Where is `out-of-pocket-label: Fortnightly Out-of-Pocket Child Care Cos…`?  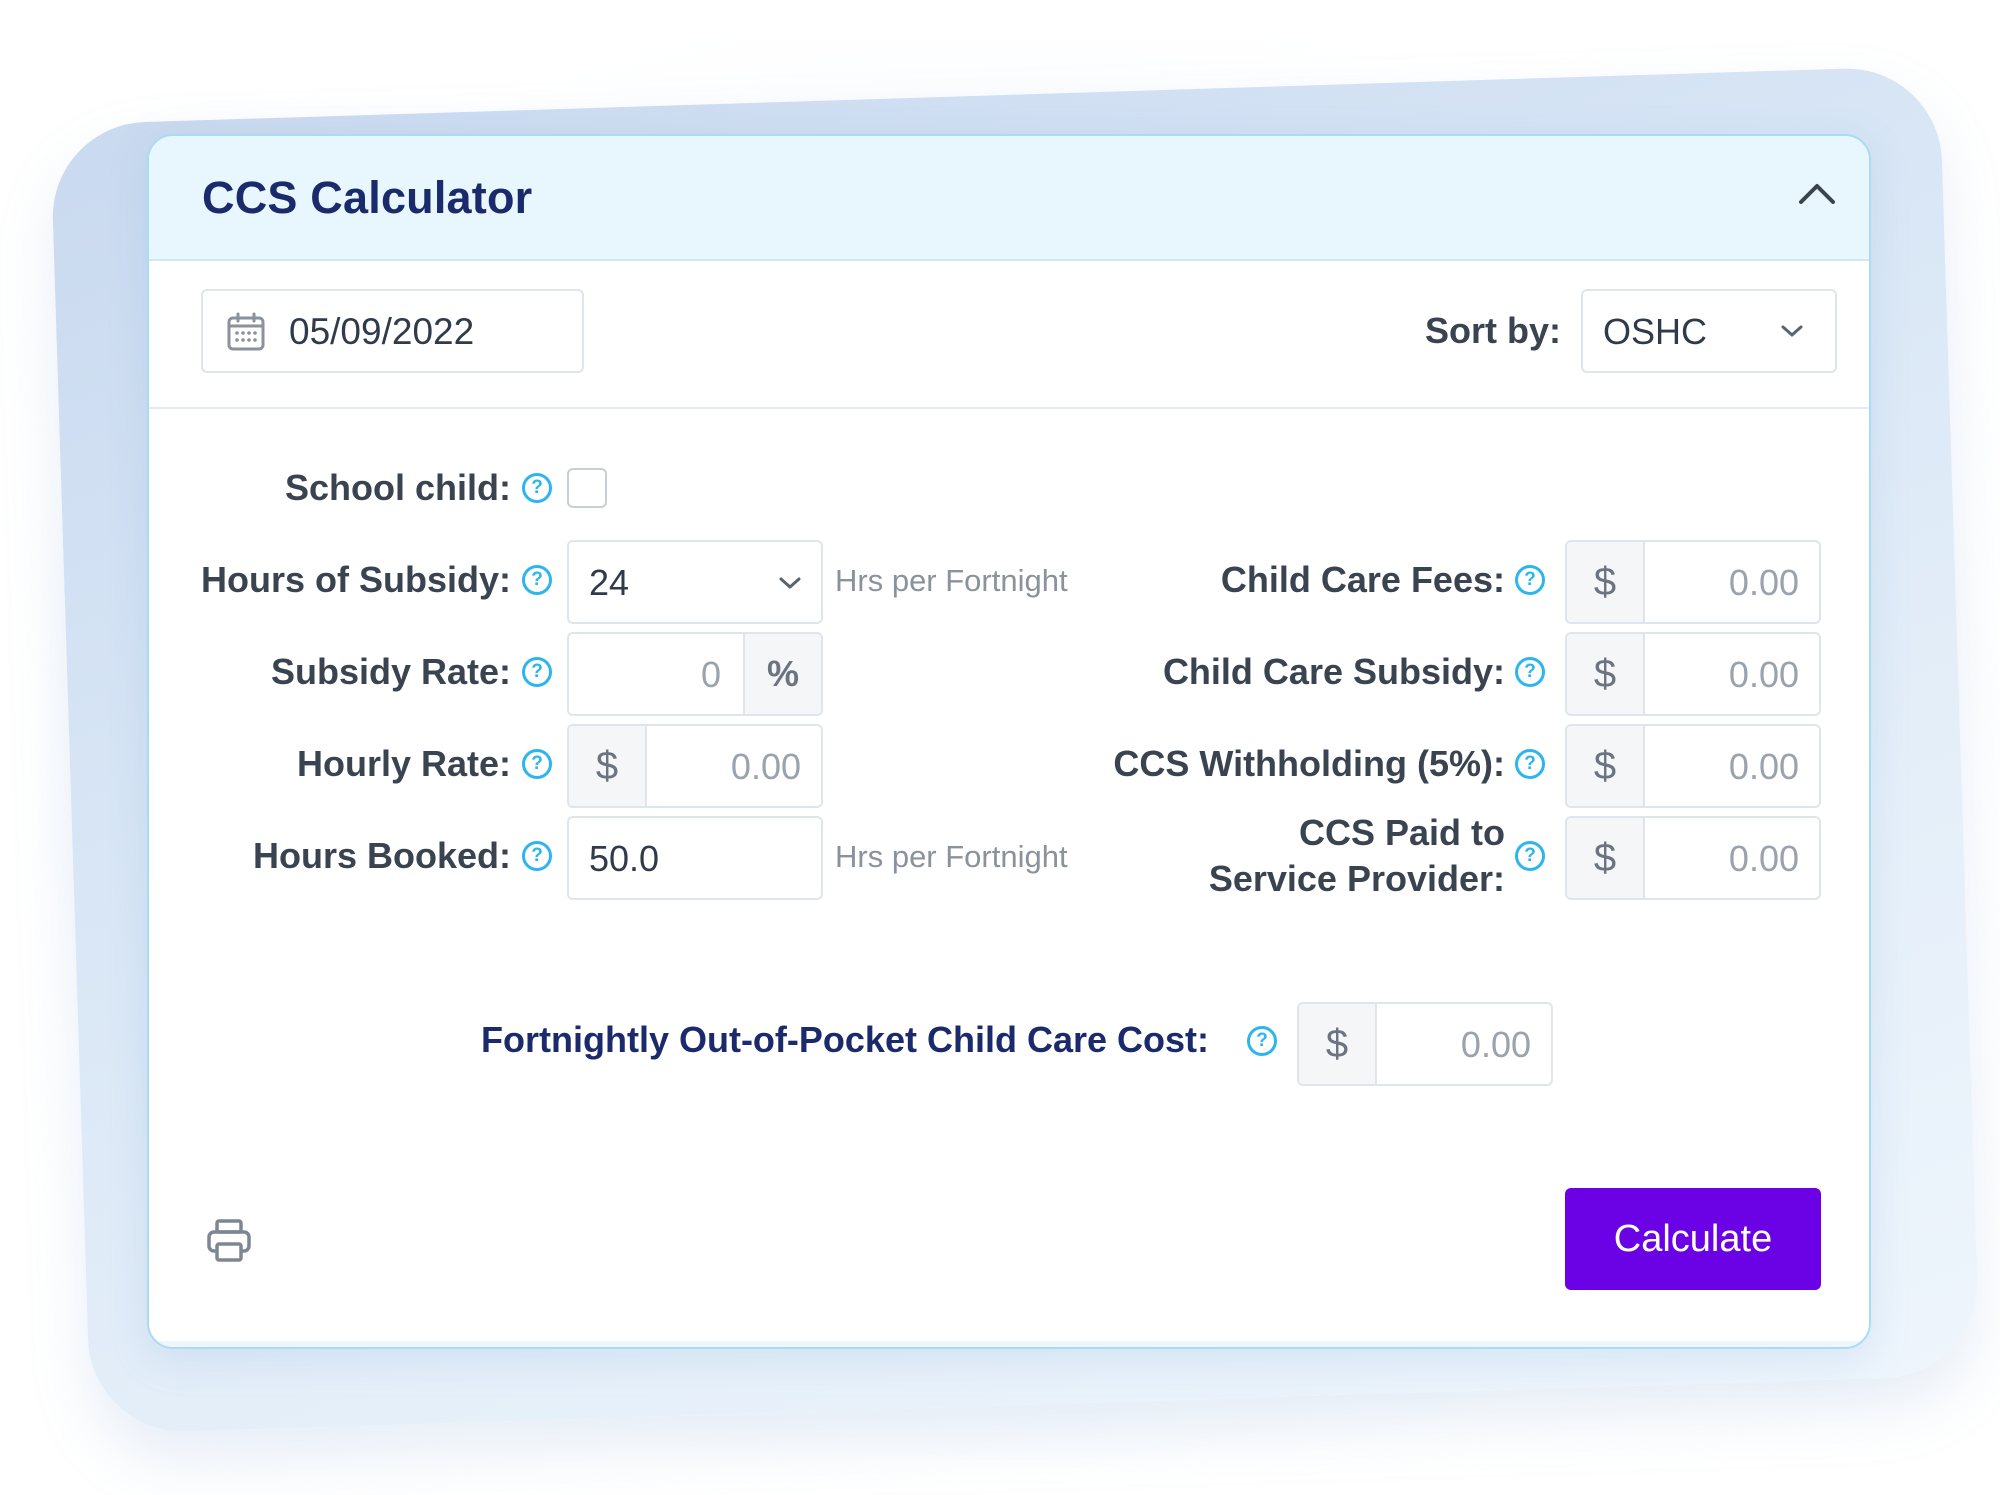 out-of-pocket-label: Fortnightly Out-of-Pocket Child Care Cos… is located at coordinates (845, 1039).